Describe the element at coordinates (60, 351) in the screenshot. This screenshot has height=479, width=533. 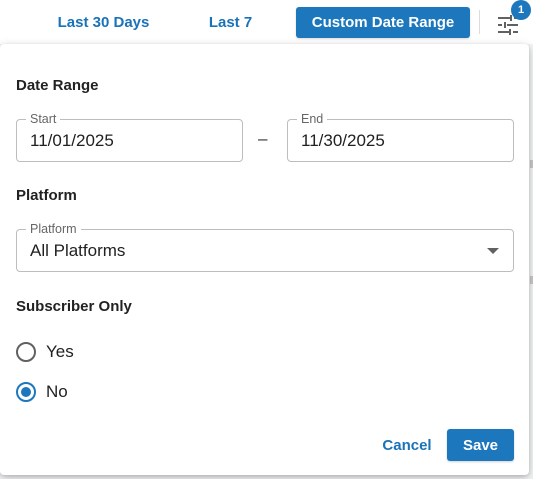
I see `subscriber-yes-label: Yes` at that location.